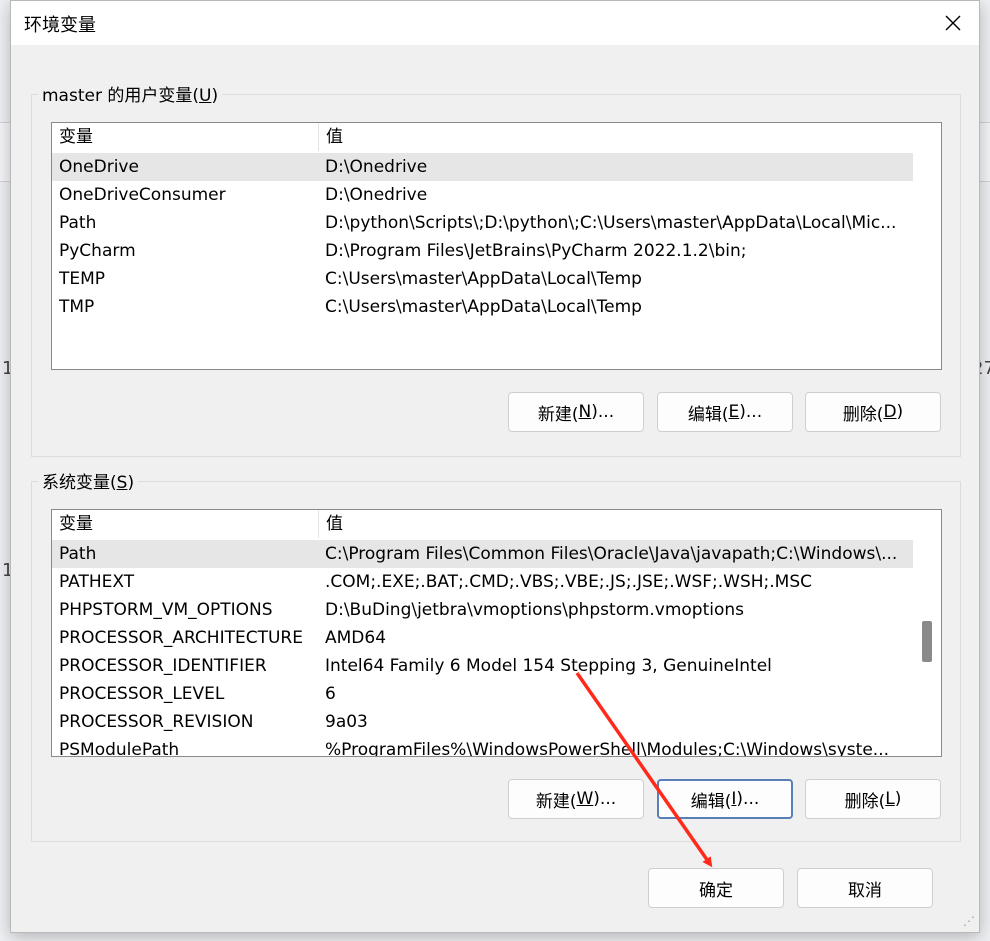  I want to click on variable-value: AMD64, so click(356, 638).